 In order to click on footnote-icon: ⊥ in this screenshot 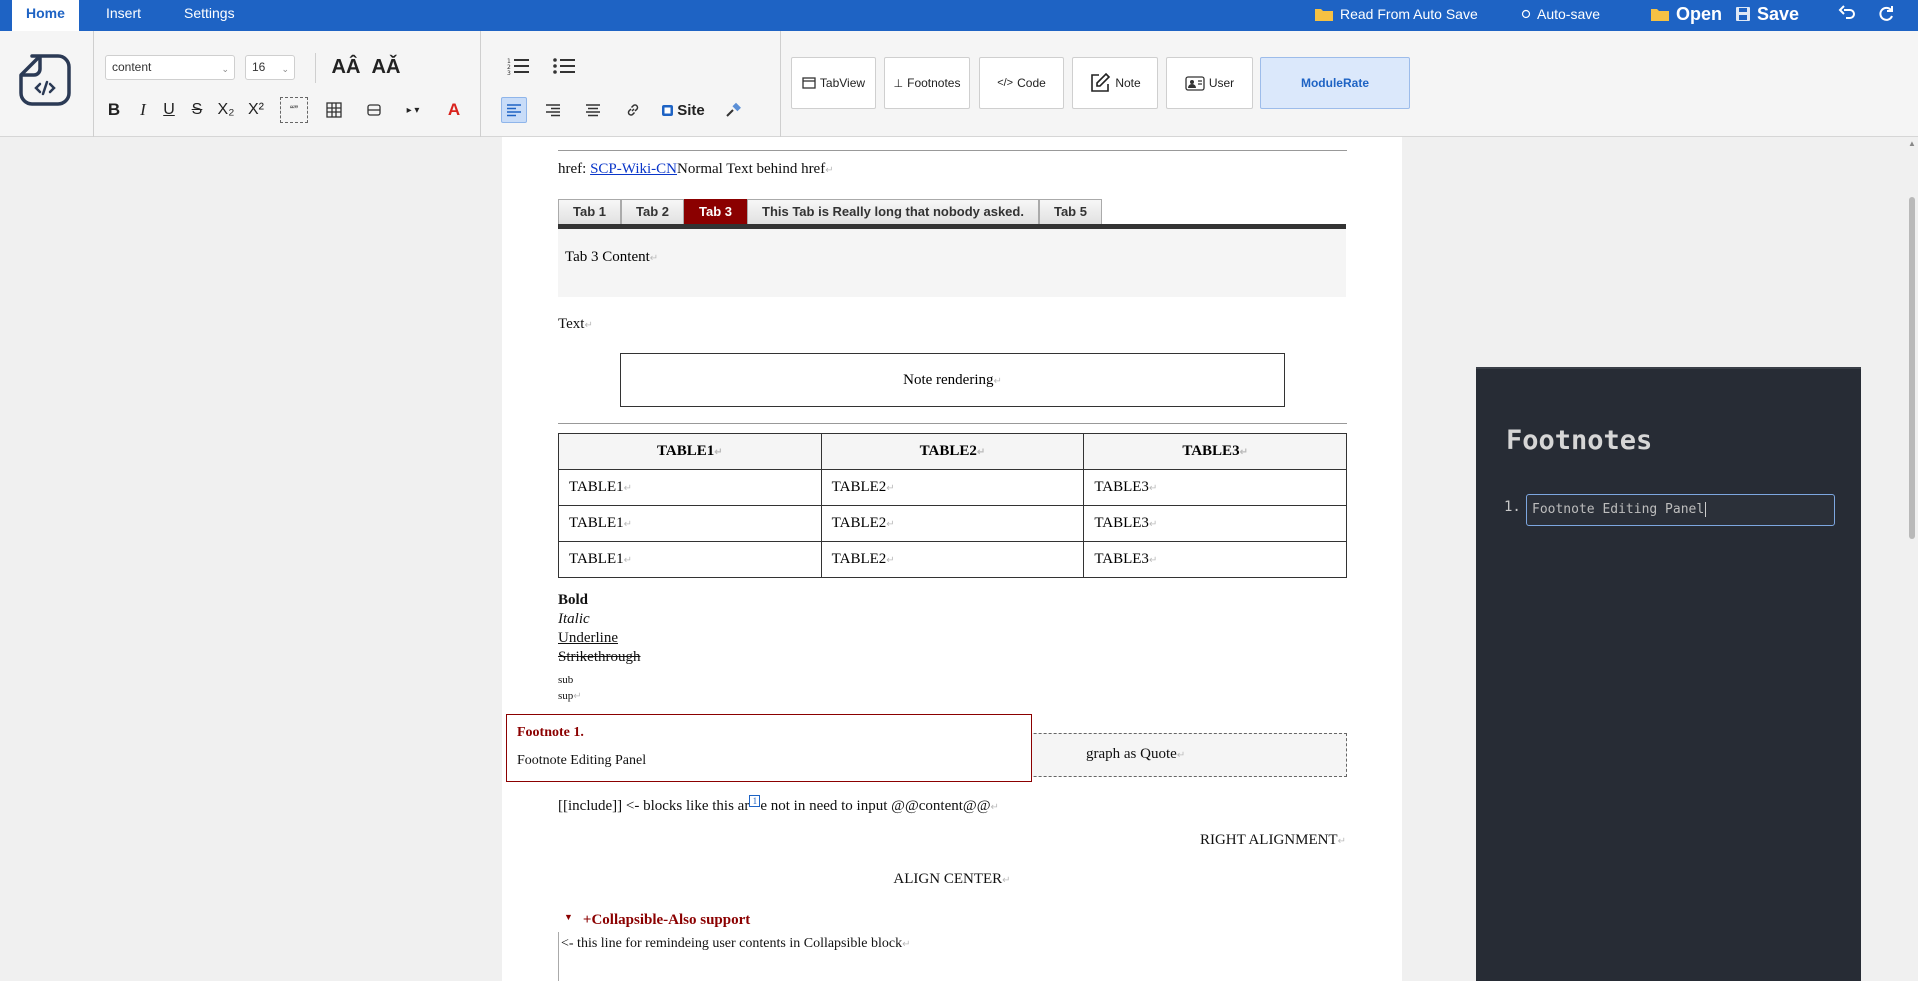, I will do `click(898, 83)`.